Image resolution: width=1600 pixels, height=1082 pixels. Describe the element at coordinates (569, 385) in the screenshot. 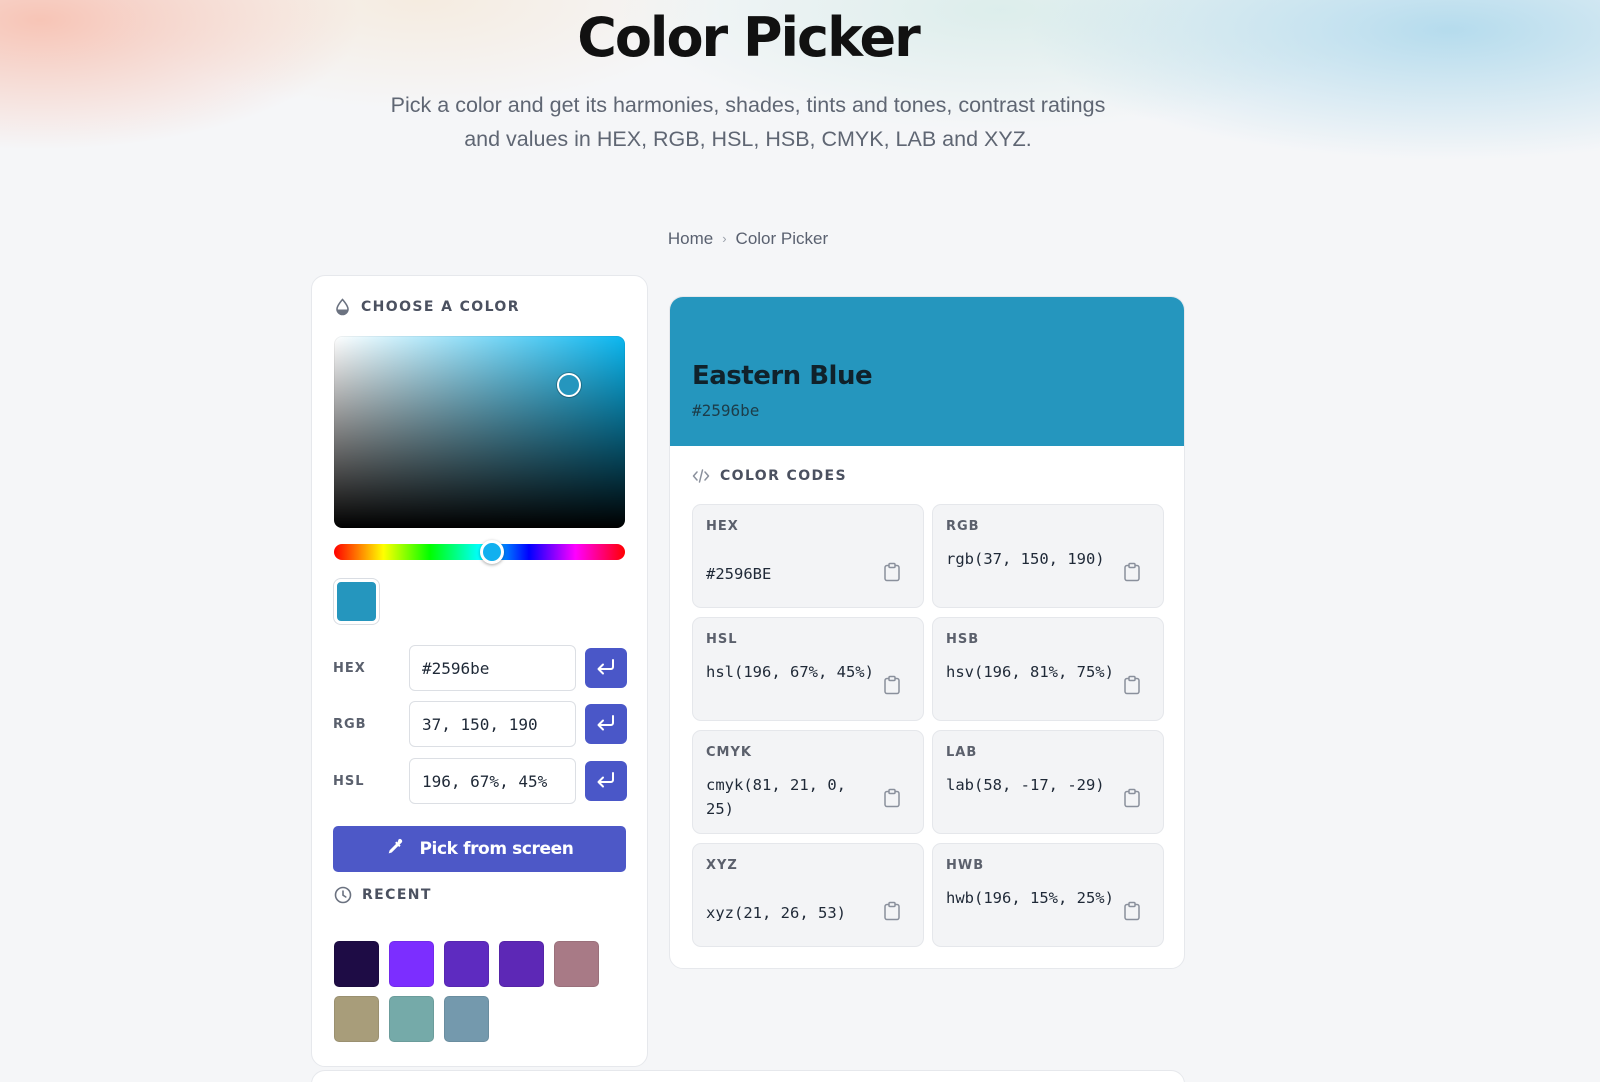

I see `saturation-value-handle` at that location.